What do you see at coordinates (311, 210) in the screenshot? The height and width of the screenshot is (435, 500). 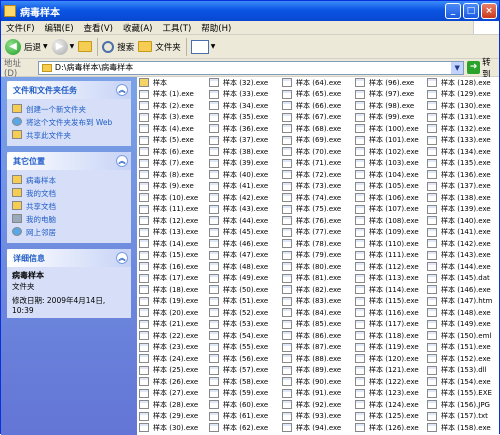 I see `file-item: 样本 (75).exe` at bounding box center [311, 210].